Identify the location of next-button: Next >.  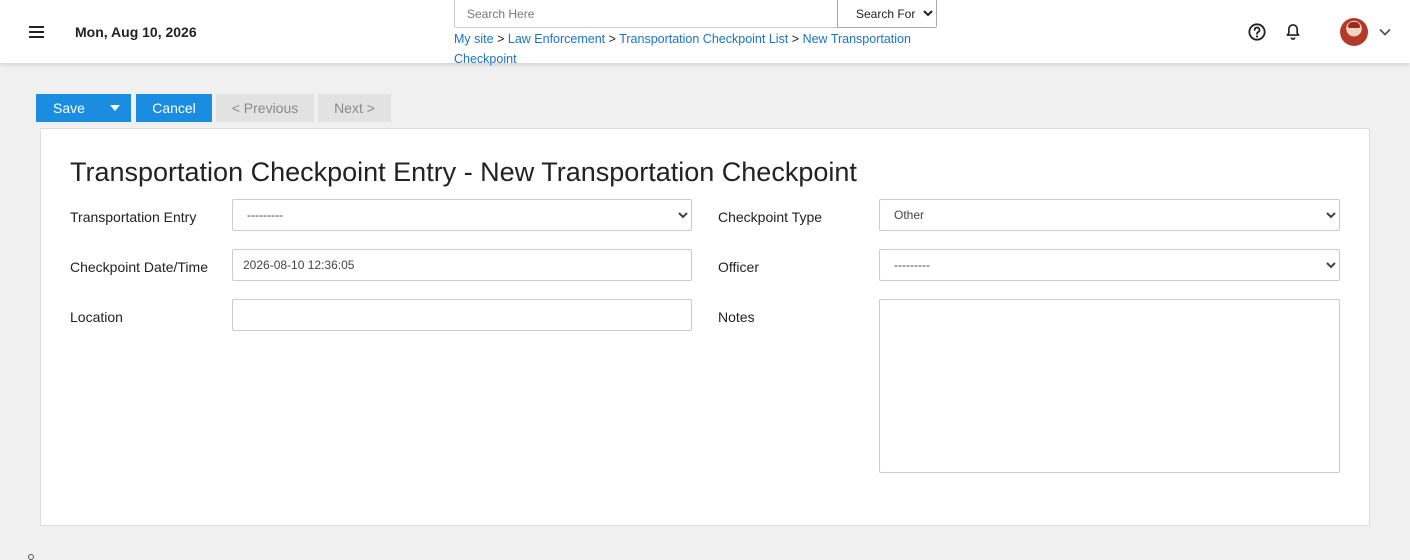
(354, 108).